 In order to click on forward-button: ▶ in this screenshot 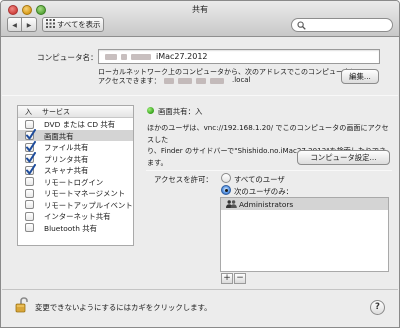, I will do `click(29, 24)`.